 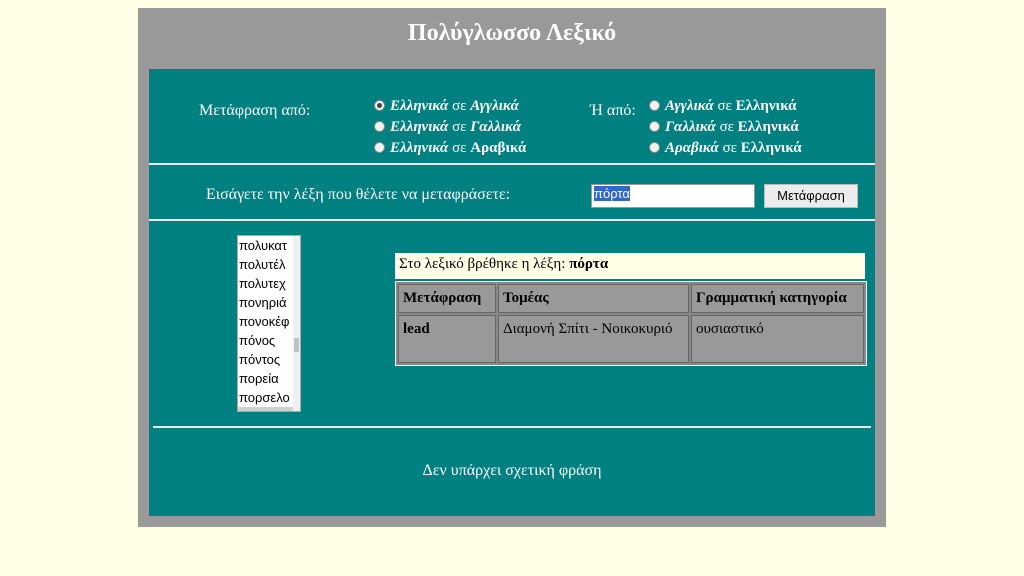 What do you see at coordinates (496, 127) in the screenshot?
I see `target-language: Γαλλικά` at bounding box center [496, 127].